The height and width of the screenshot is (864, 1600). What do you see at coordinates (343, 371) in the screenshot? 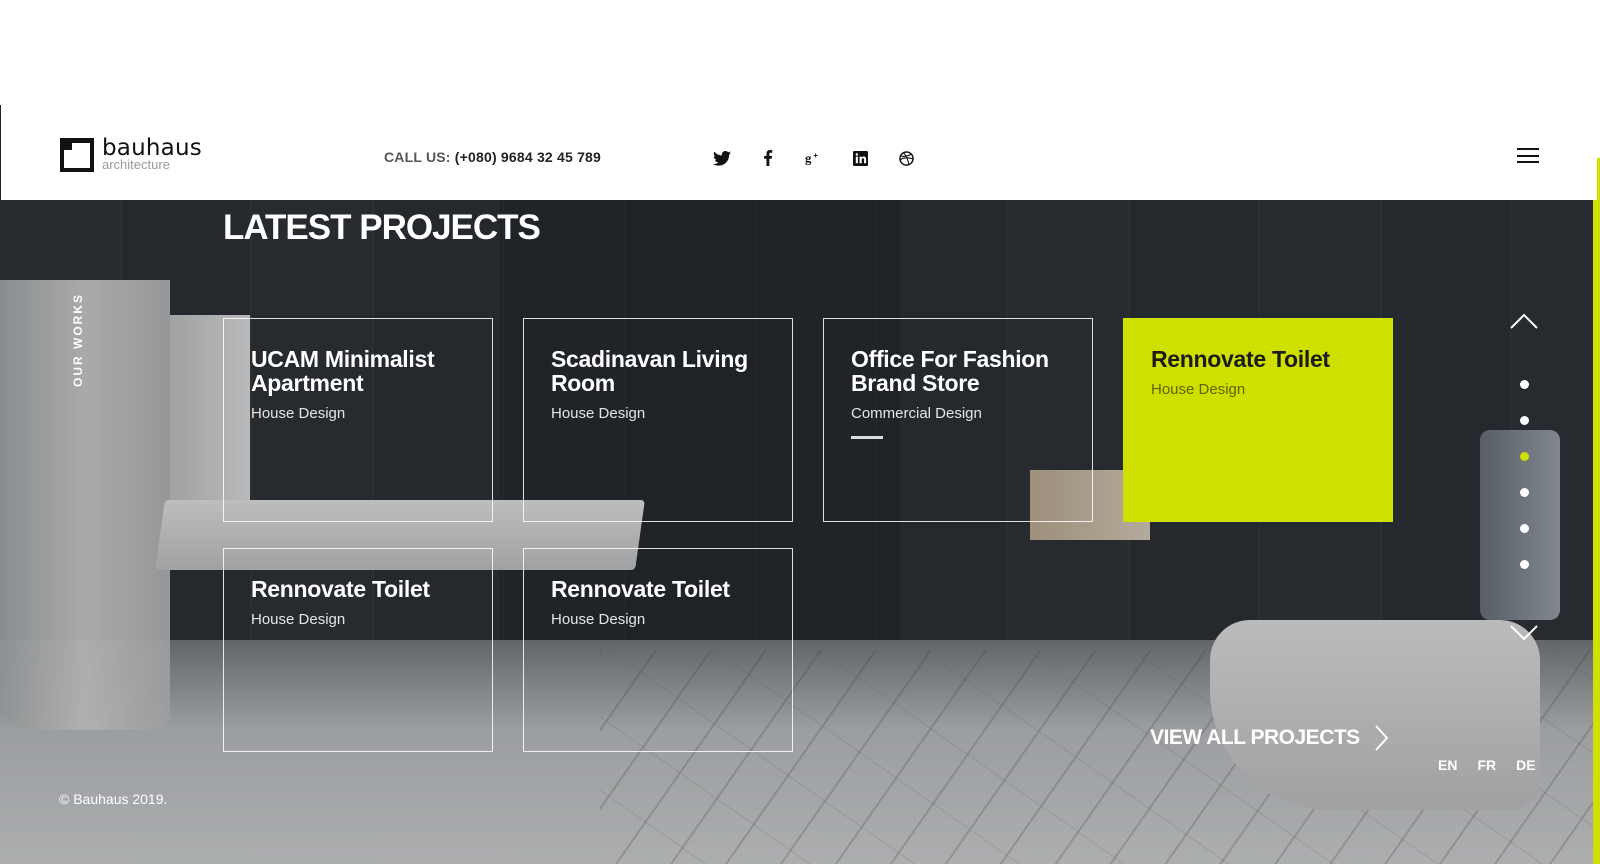
I see `project-title: UCAM Minimalist Apartment` at bounding box center [343, 371].